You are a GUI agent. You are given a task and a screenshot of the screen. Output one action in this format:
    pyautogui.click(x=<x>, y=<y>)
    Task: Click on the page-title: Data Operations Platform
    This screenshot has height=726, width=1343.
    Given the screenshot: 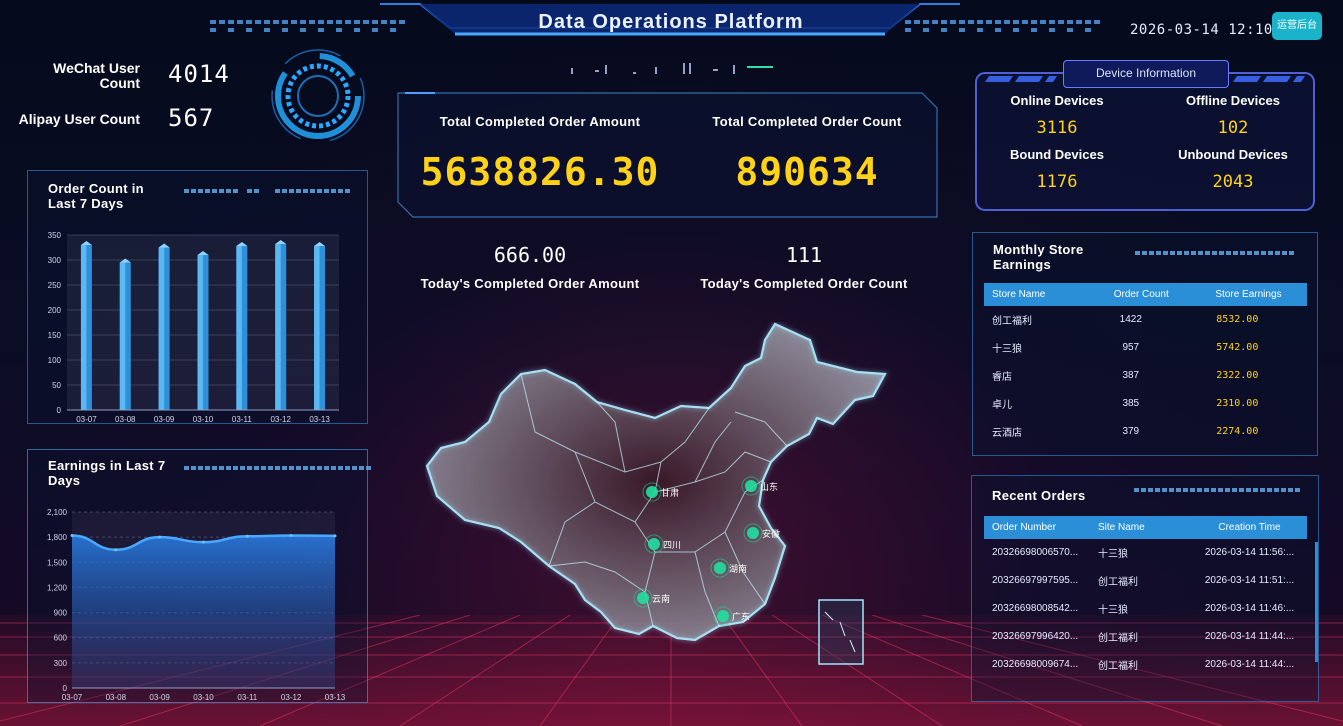 What is the action you would take?
    pyautogui.click(x=671, y=22)
    